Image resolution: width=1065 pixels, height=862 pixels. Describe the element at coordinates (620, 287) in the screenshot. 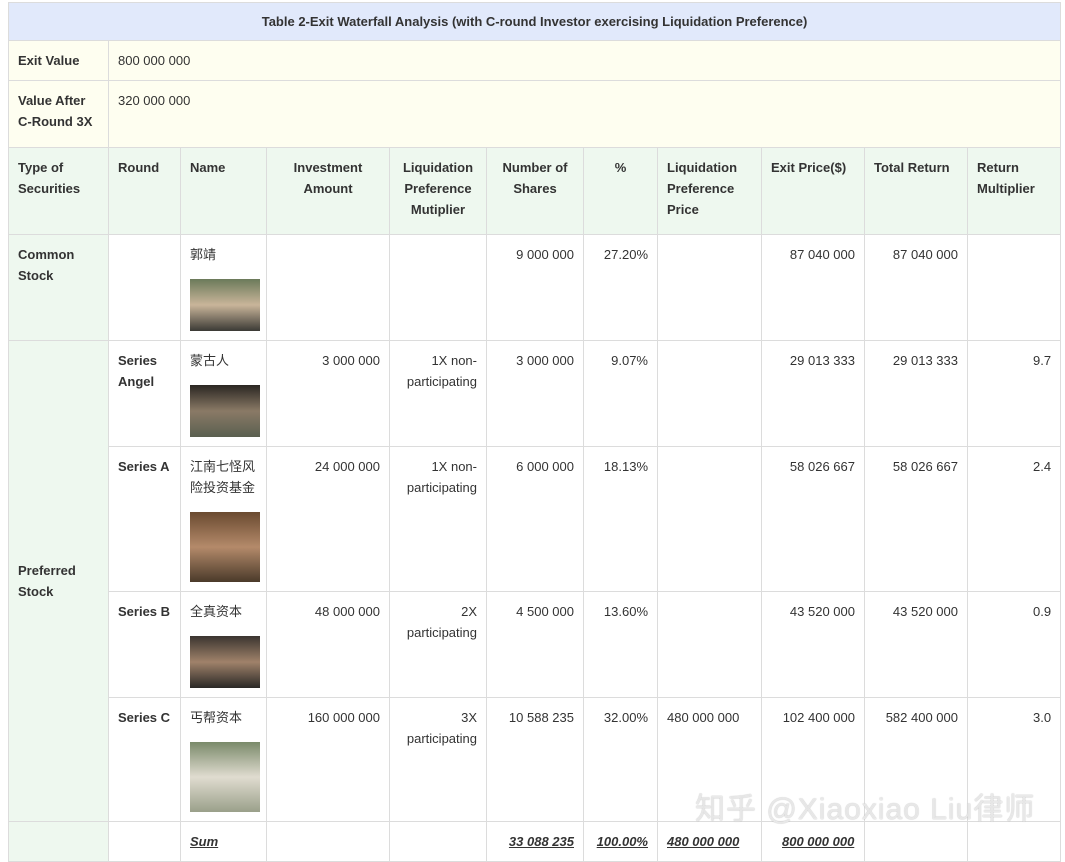

I see `pct-cell: 27.20%` at that location.